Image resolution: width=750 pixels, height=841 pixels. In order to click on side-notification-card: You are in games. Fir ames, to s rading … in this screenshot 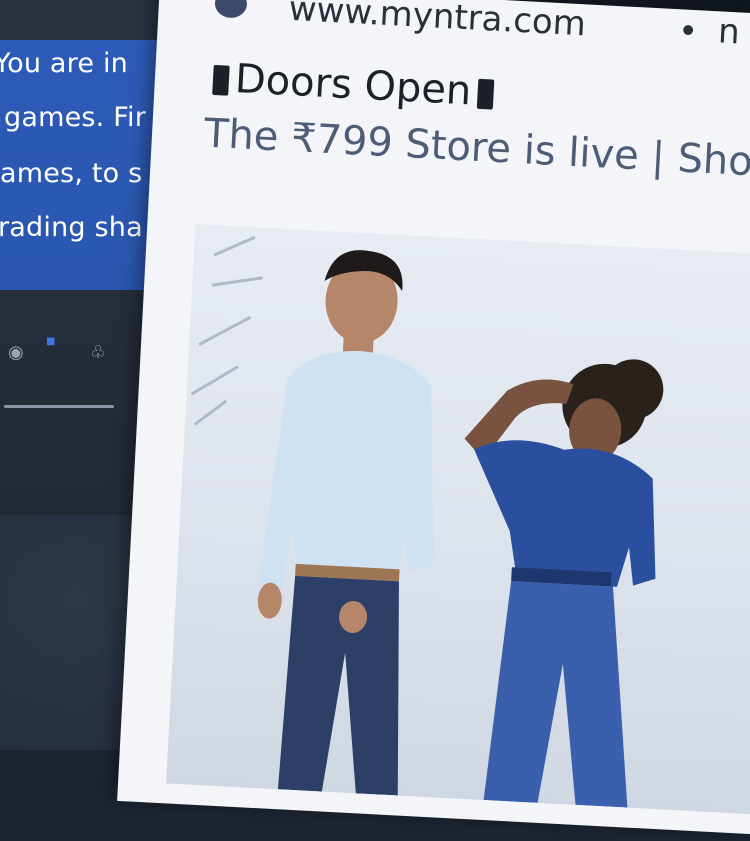, I will do `click(85, 165)`.